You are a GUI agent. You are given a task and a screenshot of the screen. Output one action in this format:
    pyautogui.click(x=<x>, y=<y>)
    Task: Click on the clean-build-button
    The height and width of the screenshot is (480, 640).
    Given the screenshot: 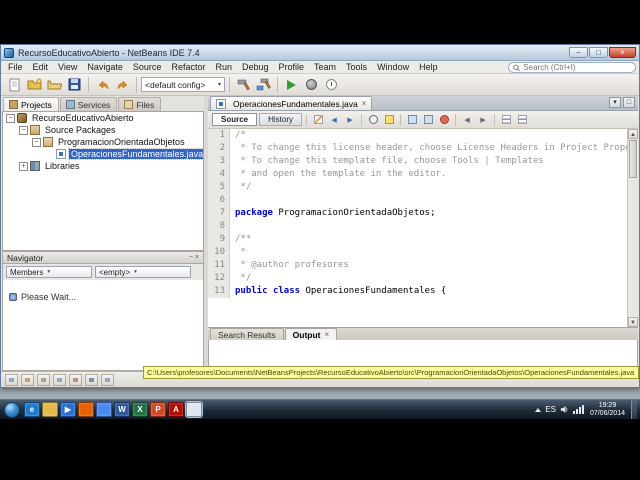 What is the action you would take?
    pyautogui.click(x=263, y=84)
    